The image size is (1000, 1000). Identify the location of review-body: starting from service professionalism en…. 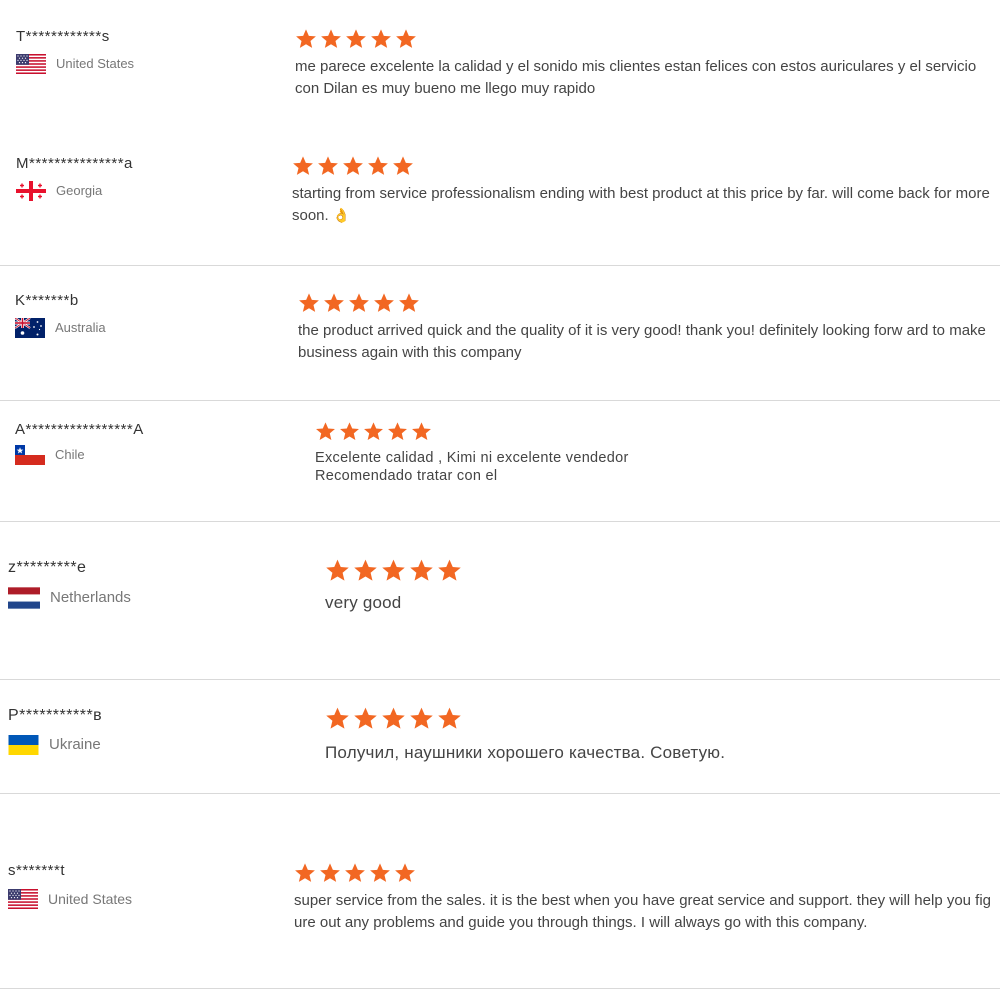
(642, 190).